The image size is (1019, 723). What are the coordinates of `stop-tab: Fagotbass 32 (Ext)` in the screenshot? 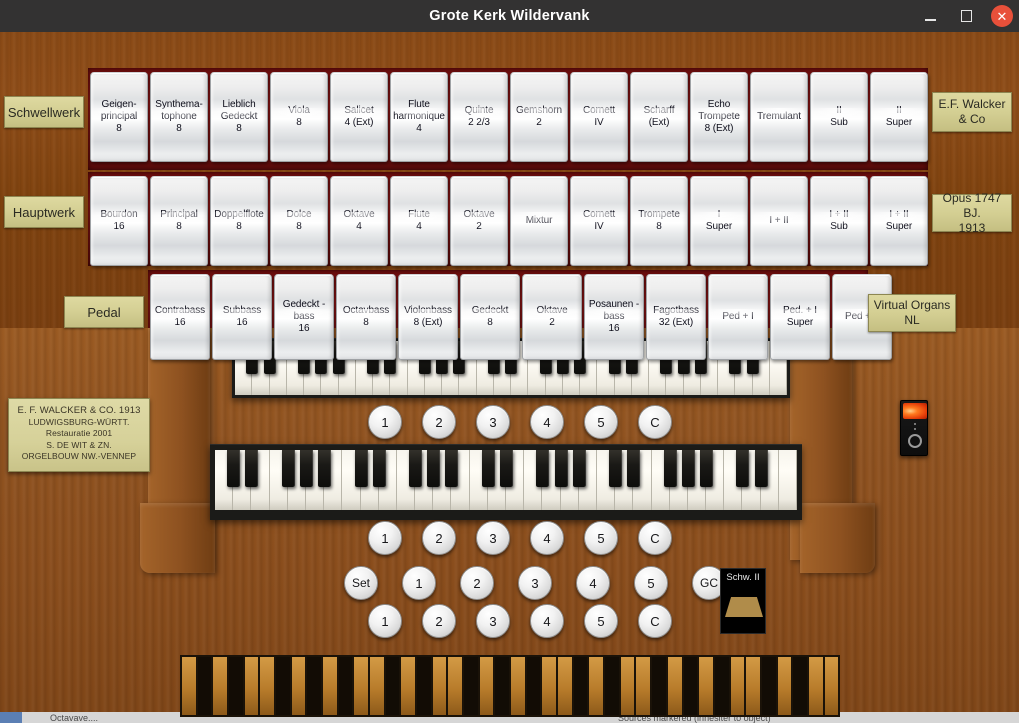 It's located at (676, 317).